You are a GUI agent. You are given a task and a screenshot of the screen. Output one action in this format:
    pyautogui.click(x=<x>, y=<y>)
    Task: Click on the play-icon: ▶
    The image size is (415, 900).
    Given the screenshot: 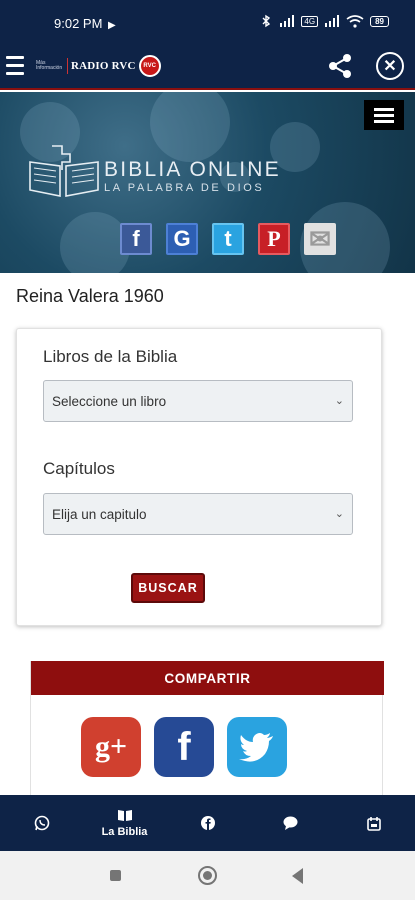 What is the action you would take?
    pyautogui.click(x=112, y=25)
    